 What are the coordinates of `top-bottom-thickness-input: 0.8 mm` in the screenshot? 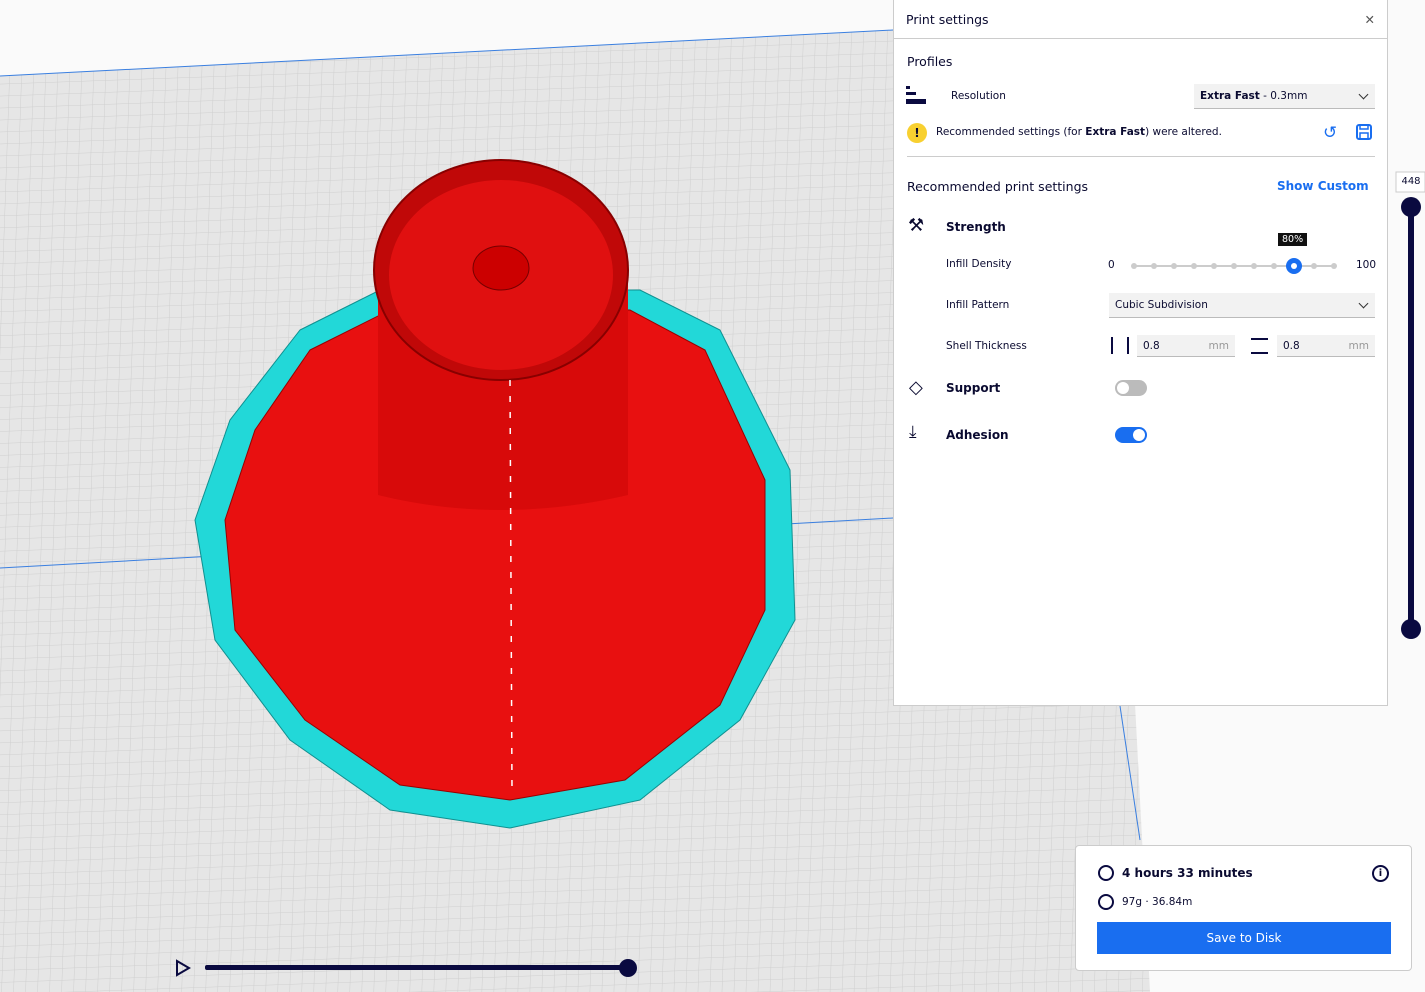 It's located at (1326, 346).